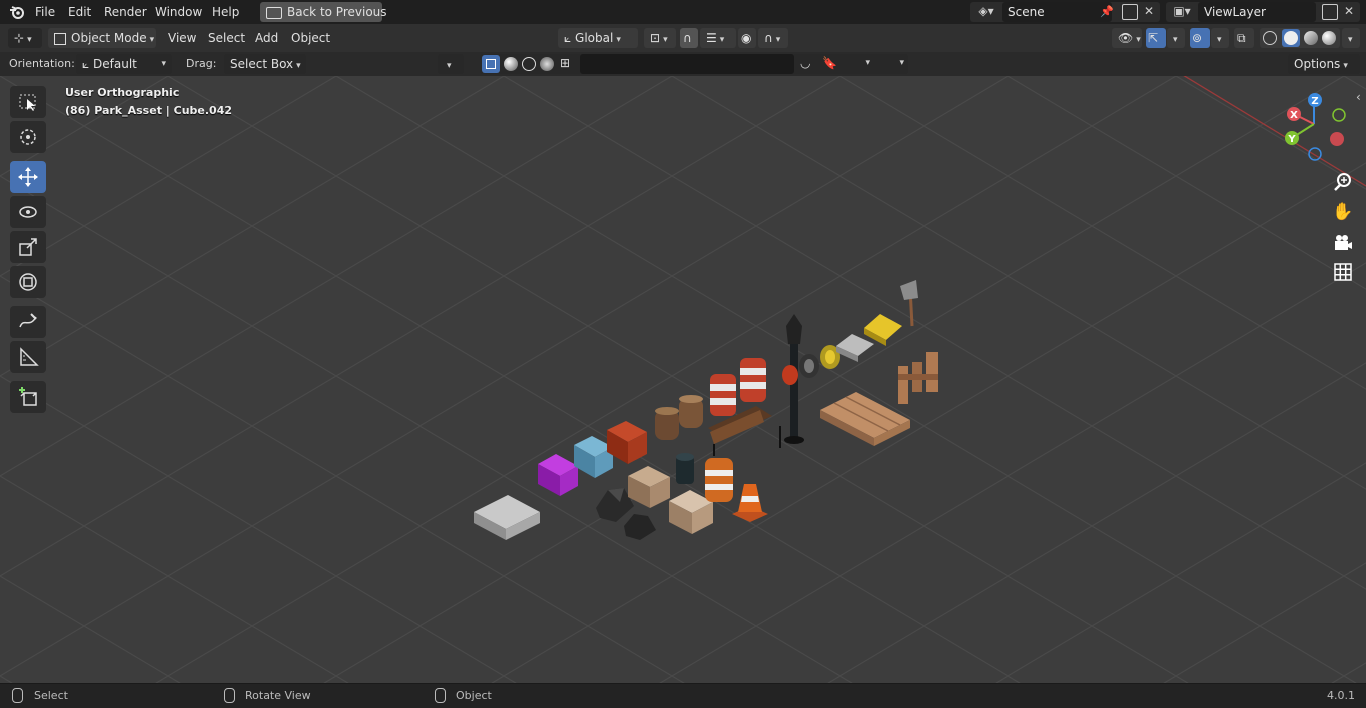  I want to click on scene-selector: ◈▾ Scene 📌 ✕, so click(1065, 12).